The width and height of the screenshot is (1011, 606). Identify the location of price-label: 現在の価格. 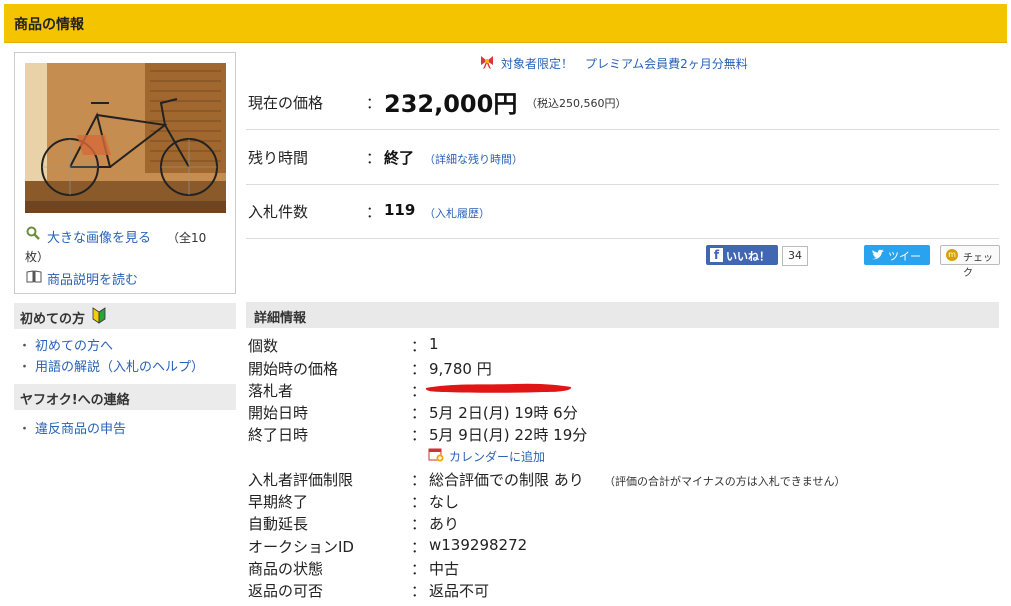
(286, 103).